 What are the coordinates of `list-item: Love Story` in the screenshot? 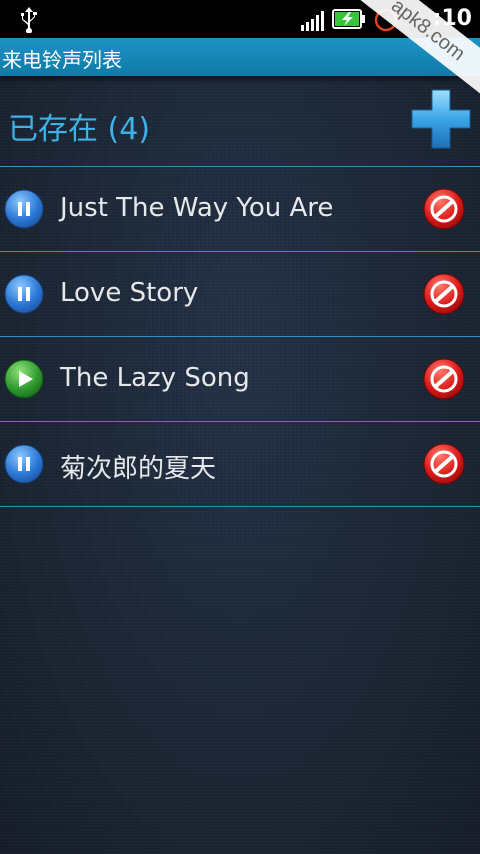 It's located at (240, 294).